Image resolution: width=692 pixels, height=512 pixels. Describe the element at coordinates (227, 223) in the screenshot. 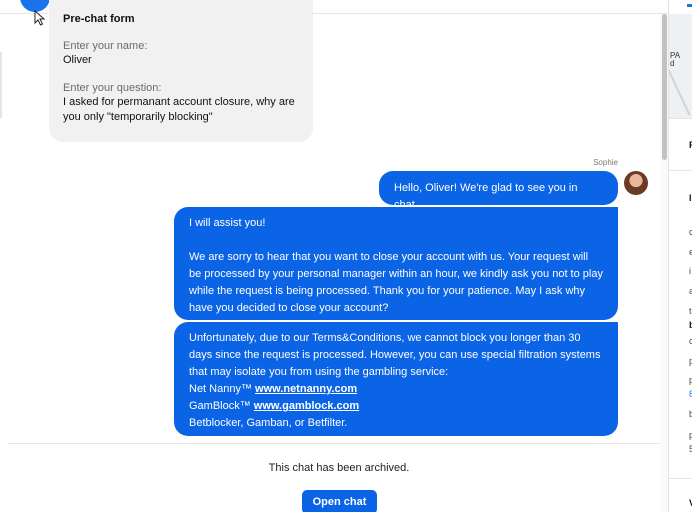

I see `message-text: I will assist you!` at that location.